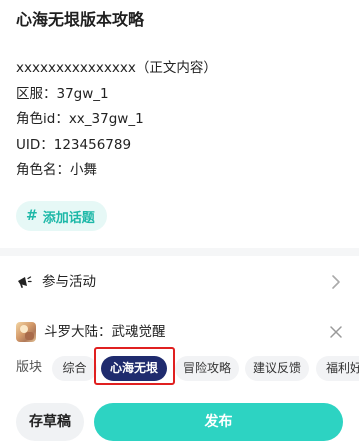 The width and height of the screenshot is (359, 446). What do you see at coordinates (207, 368) in the screenshot?
I see `board-tag-adventure-guide: 冒险攻略` at bounding box center [207, 368].